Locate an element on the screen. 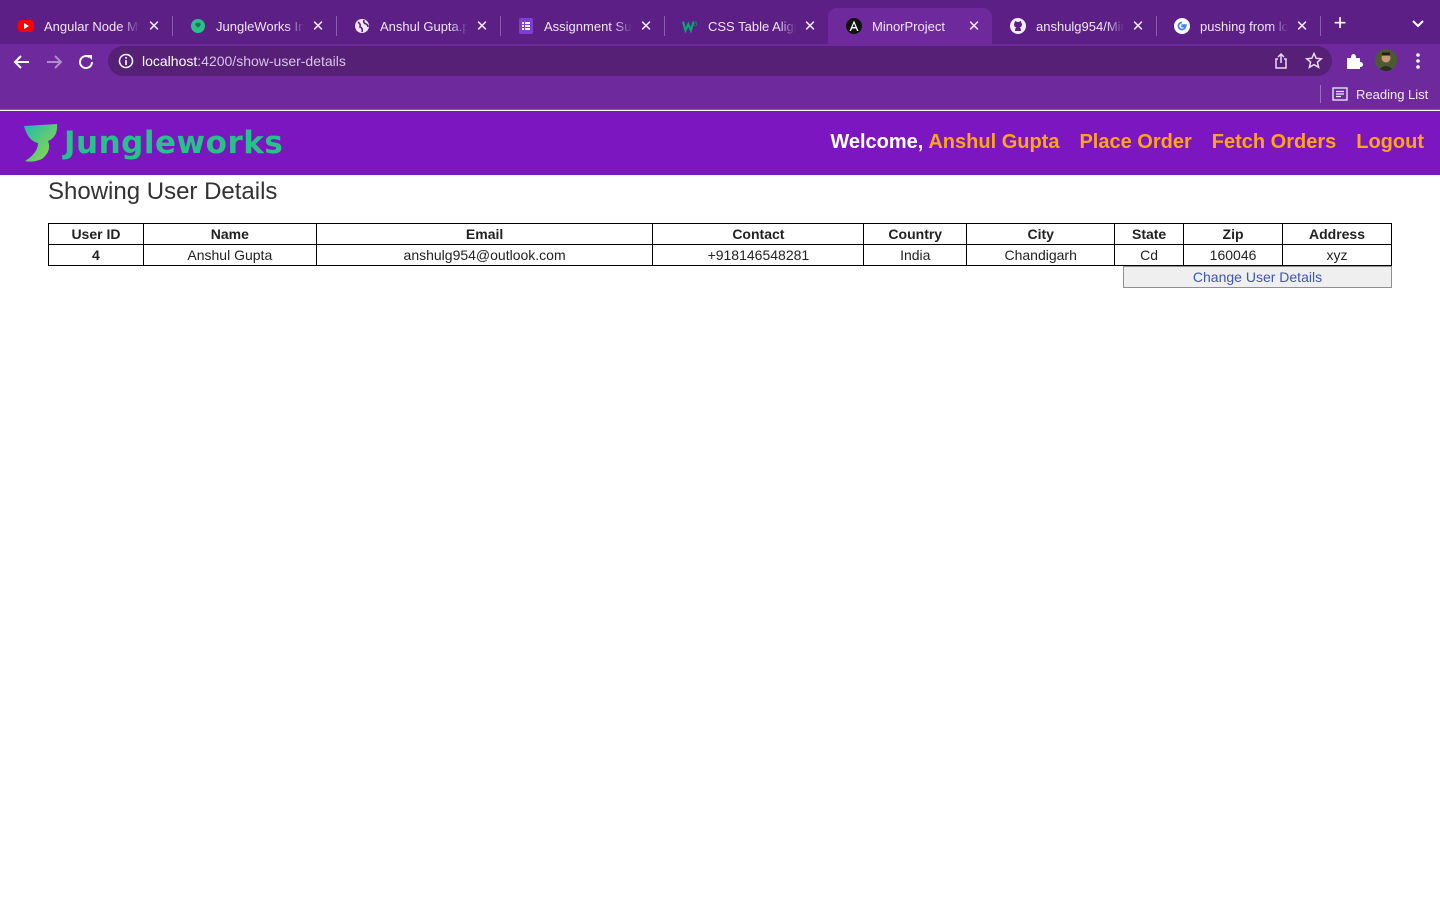 The image size is (1440, 900). tab-title: anshulg954/MinorProject is located at coordinates (1080, 26).